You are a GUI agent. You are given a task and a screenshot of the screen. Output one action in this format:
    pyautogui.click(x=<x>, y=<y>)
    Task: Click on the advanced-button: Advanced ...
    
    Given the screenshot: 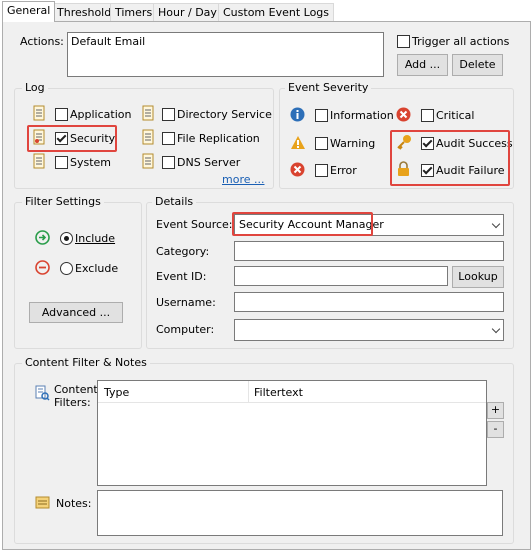 What is the action you would take?
    pyautogui.click(x=76, y=312)
    